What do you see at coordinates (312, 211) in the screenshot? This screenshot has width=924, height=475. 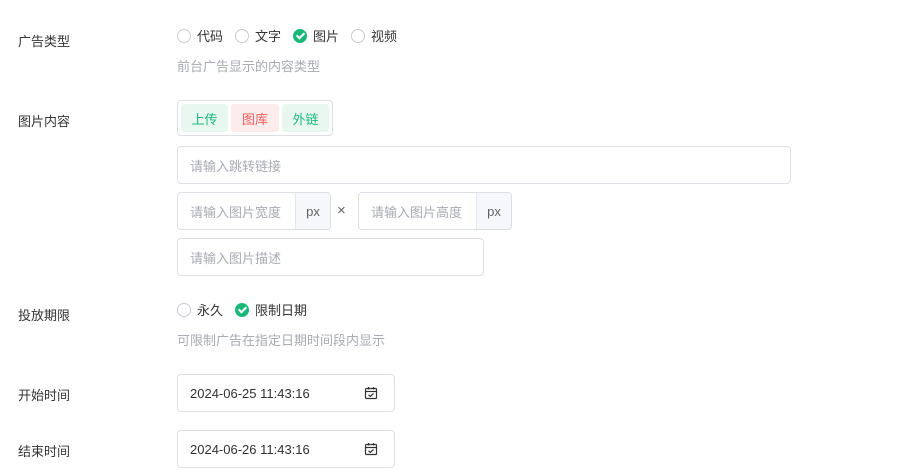 I see `width-unit-suffix: px` at bounding box center [312, 211].